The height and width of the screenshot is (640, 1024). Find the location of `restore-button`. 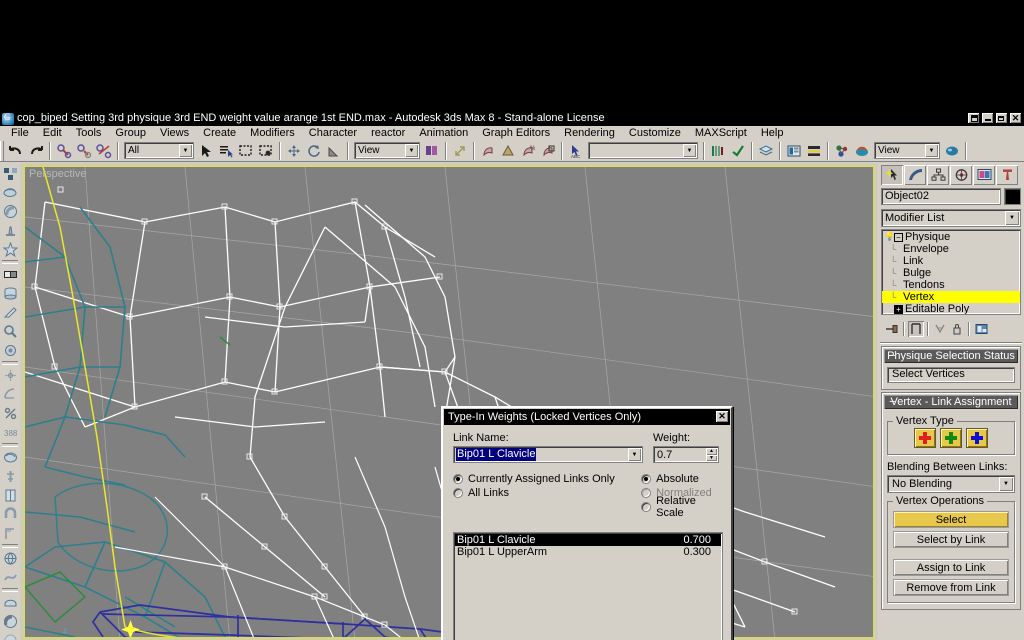

restore-button is located at coordinates (1001, 118).